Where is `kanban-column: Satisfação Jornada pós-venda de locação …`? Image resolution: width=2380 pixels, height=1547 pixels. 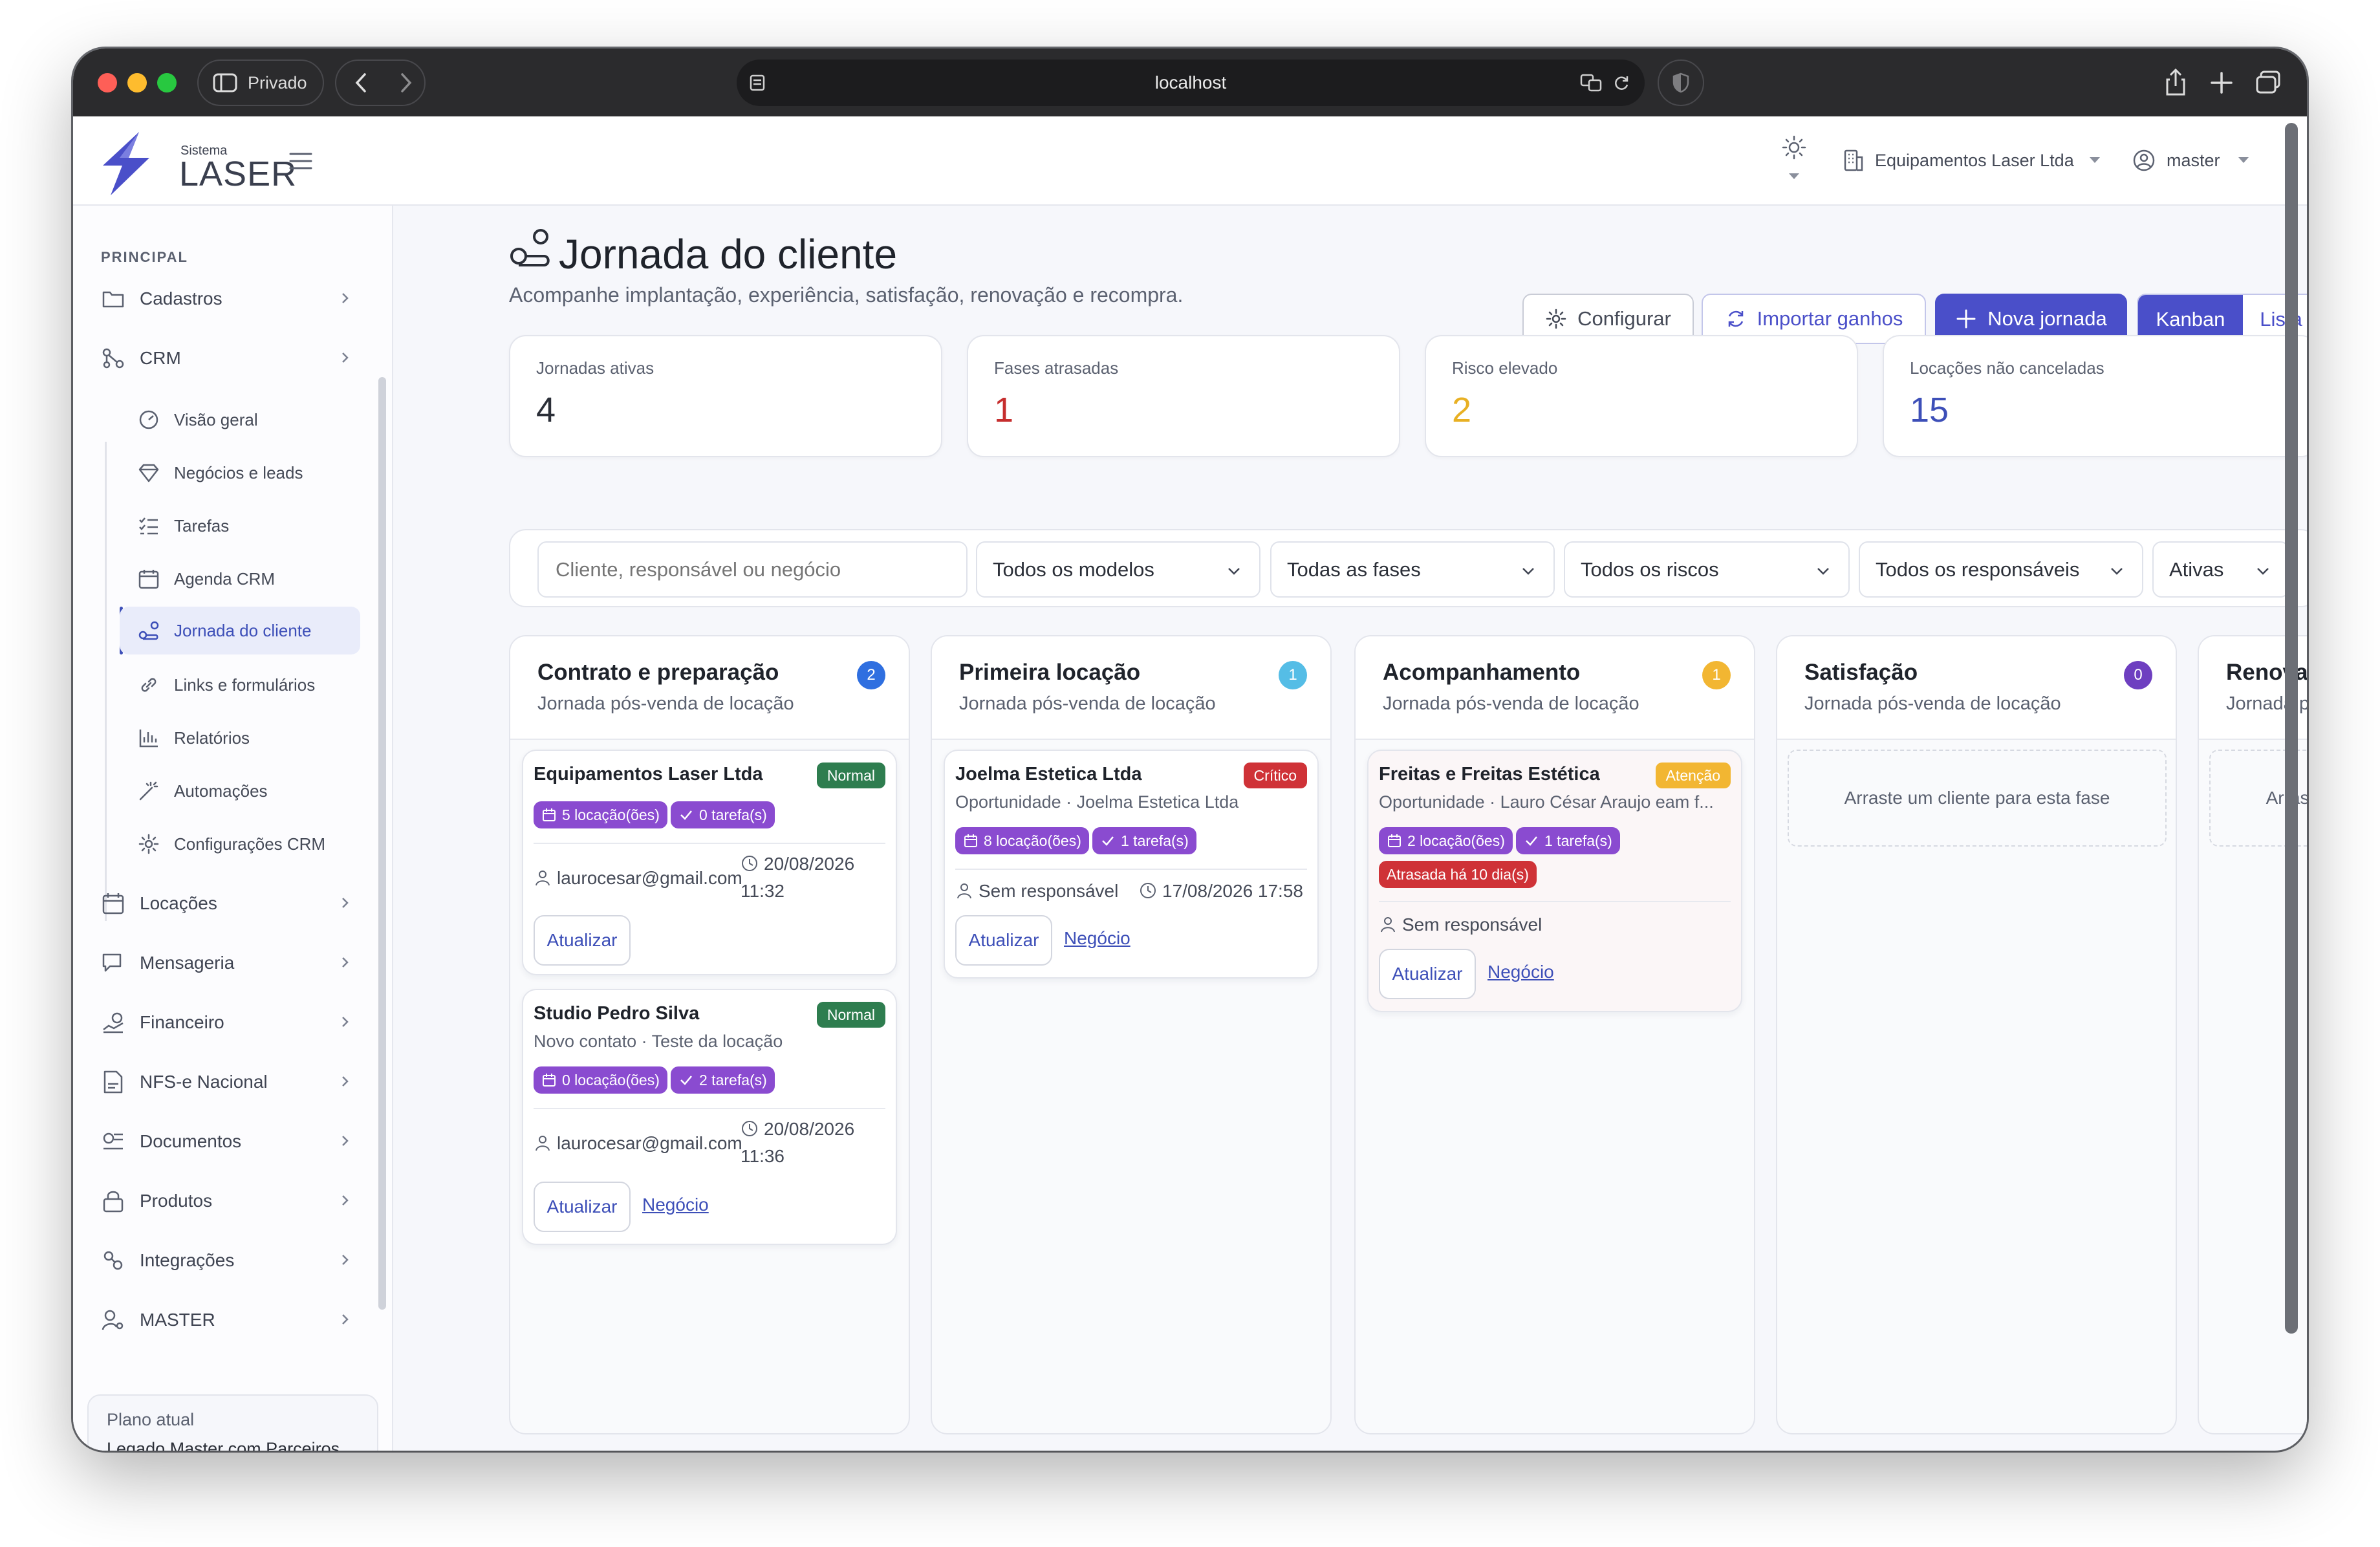 kanban-column: Satisfação Jornada pós-venda de locação … is located at coordinates (1977, 1034).